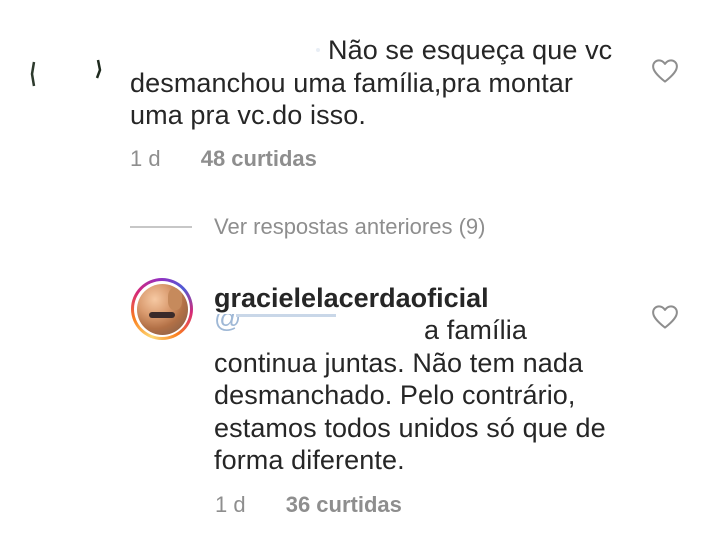  Describe the element at coordinates (395, 395) in the screenshot. I see `comment-line: desmanchado. Pelo contrário,` at that location.